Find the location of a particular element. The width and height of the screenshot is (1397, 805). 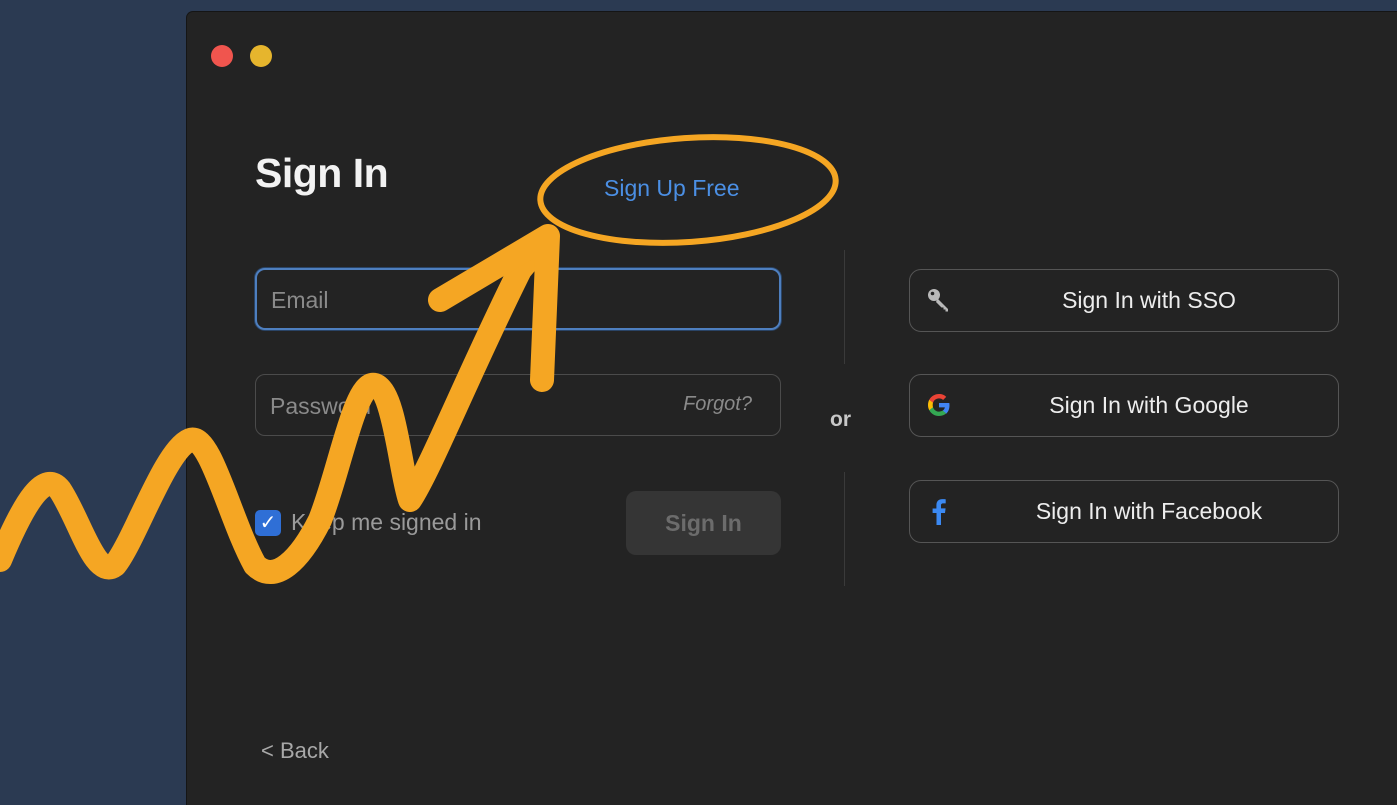

facebook-icon is located at coordinates (939, 511).